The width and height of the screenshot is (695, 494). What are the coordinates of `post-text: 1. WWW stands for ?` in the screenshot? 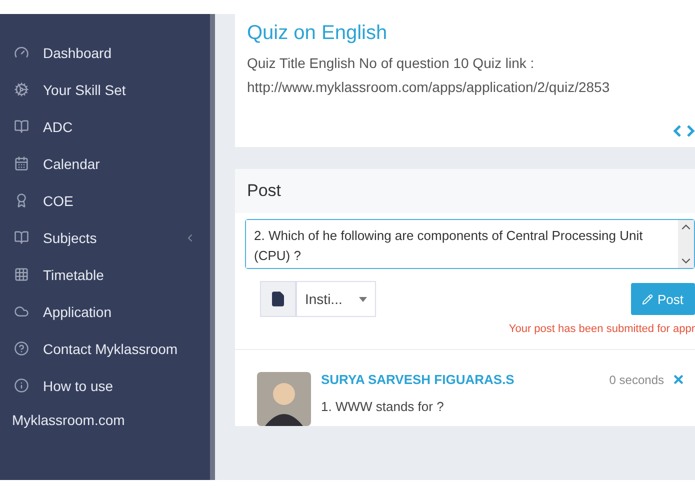 It's located at (383, 406).